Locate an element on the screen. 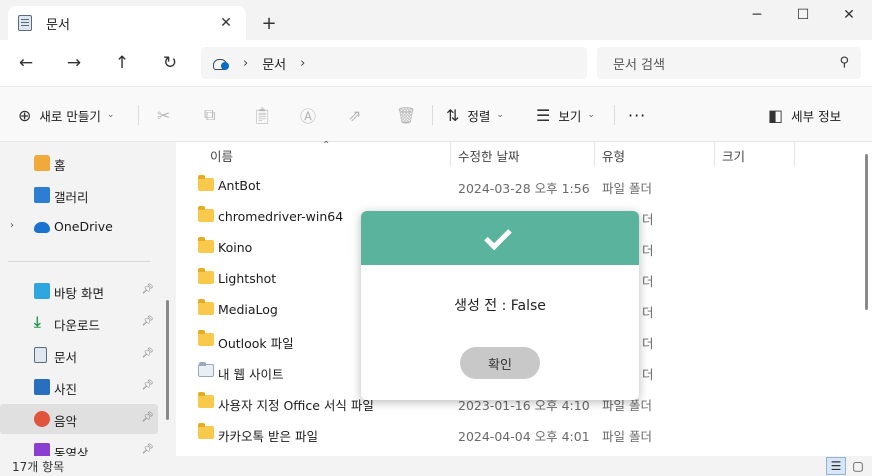 This screenshot has width=872, height=476. address-row: ← → ↑ ↻ › 문서 › 문서 검색 ⚲ is located at coordinates (436, 63).